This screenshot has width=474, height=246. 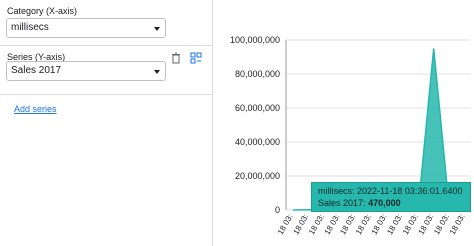 What do you see at coordinates (35, 109) in the screenshot?
I see `add-series-link: Add series` at bounding box center [35, 109].